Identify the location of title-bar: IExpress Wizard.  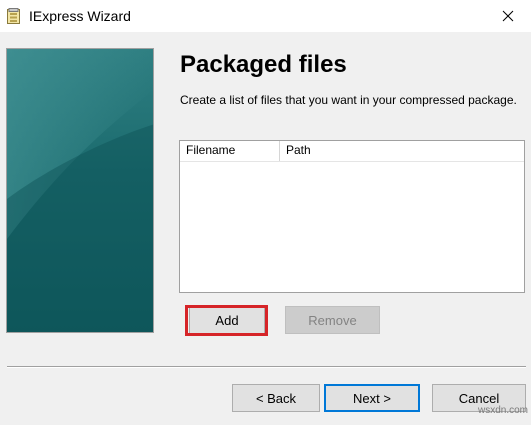
(265, 16).